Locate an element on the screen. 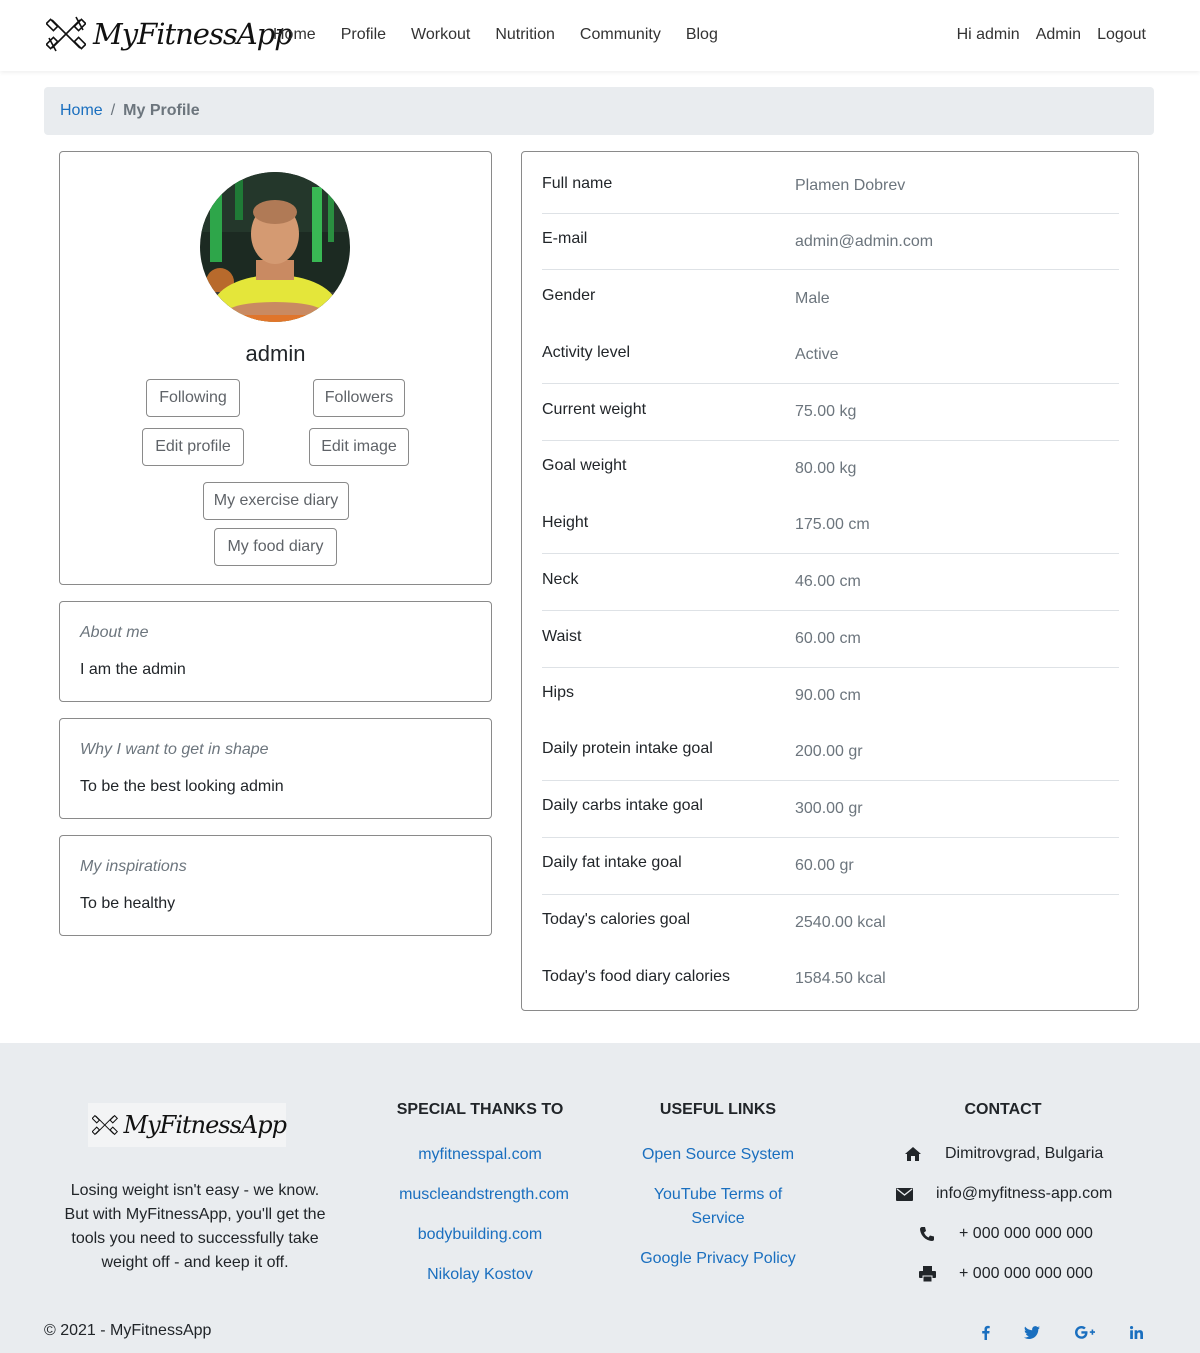 The height and width of the screenshot is (1353, 1200). motivation-title: Why I want to get in shape is located at coordinates (174, 749).